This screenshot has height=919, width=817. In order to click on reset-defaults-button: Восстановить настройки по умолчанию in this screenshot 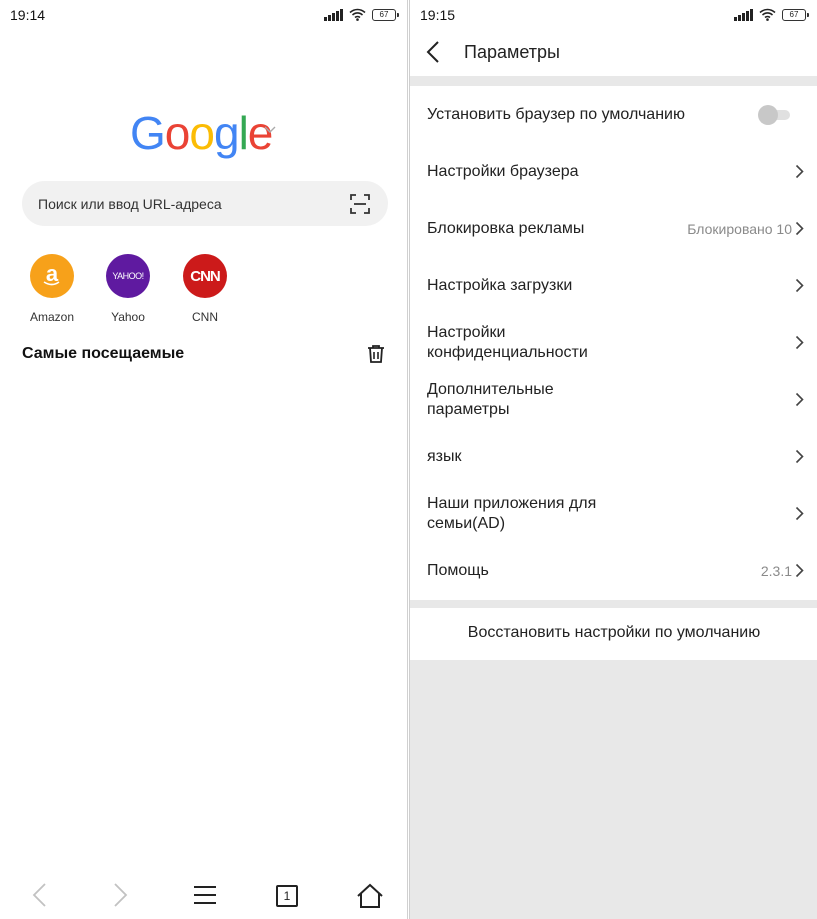, I will do `click(613, 633)`.